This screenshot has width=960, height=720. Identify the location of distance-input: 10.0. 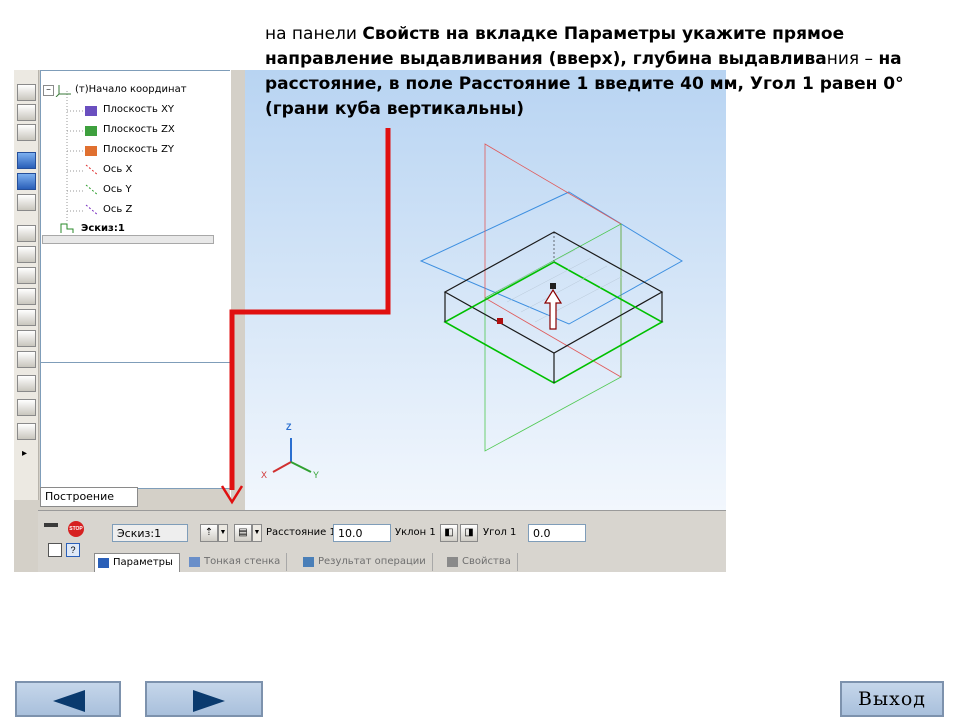
(362, 533).